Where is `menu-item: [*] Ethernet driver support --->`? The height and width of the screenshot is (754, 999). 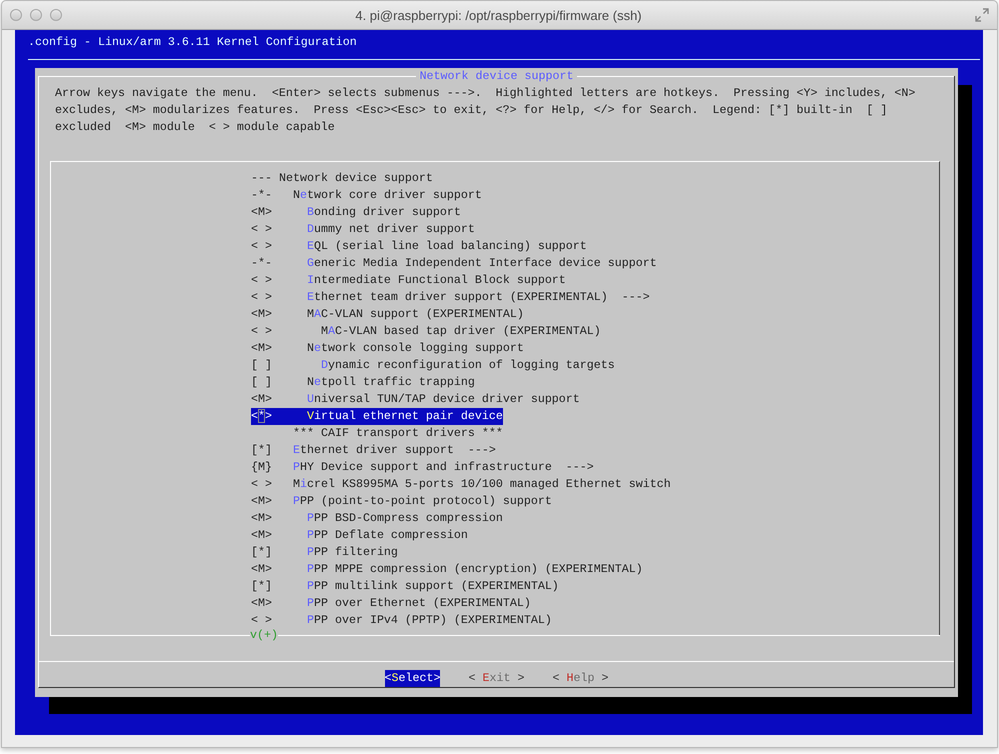 menu-item: [*] Ethernet driver support ---> is located at coordinates (373, 450).